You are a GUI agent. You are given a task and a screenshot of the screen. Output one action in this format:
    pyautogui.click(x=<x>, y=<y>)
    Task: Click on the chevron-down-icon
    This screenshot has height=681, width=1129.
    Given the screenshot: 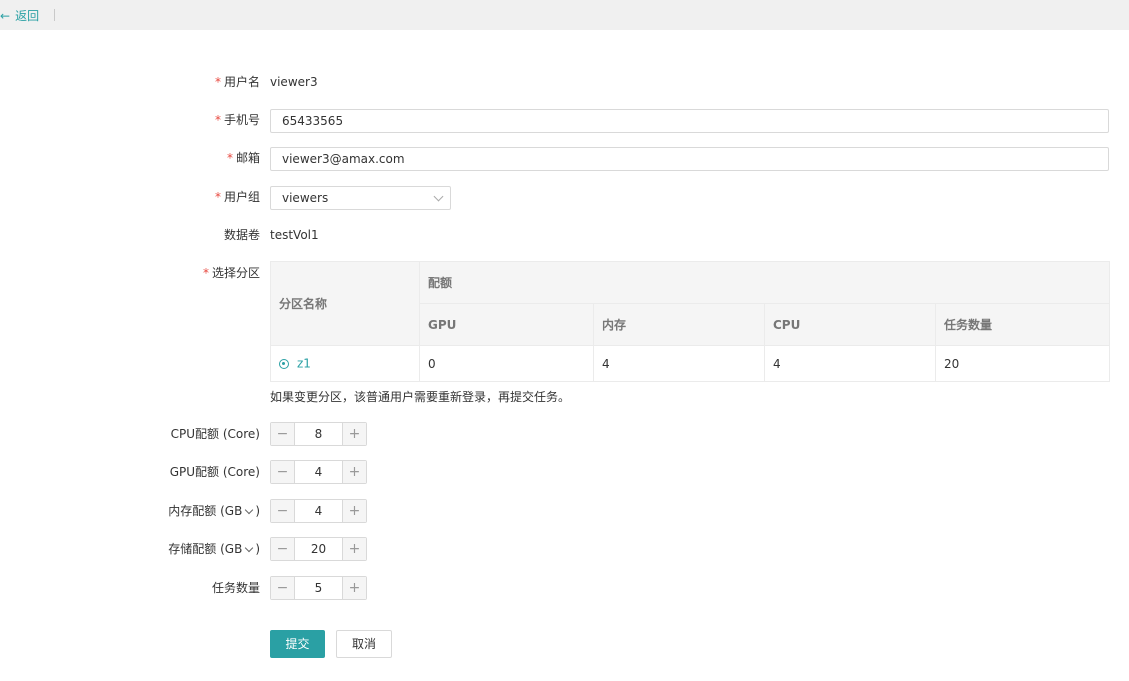 What is the action you would take?
    pyautogui.click(x=438, y=196)
    